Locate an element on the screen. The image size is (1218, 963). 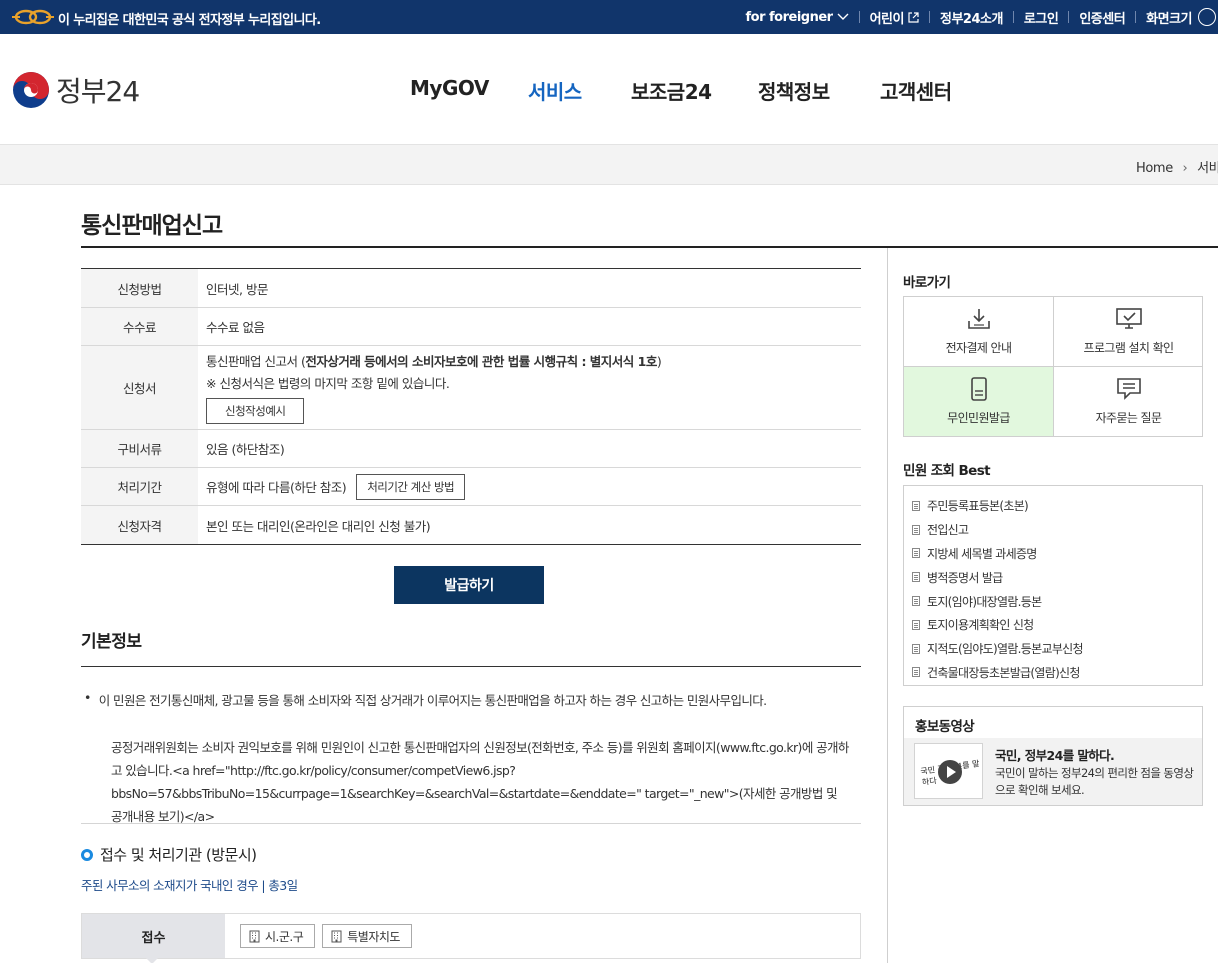
form-note: ※ 신청서식은 법령의 마지막 조항 밑에 있습니다. is located at coordinates (328, 383).